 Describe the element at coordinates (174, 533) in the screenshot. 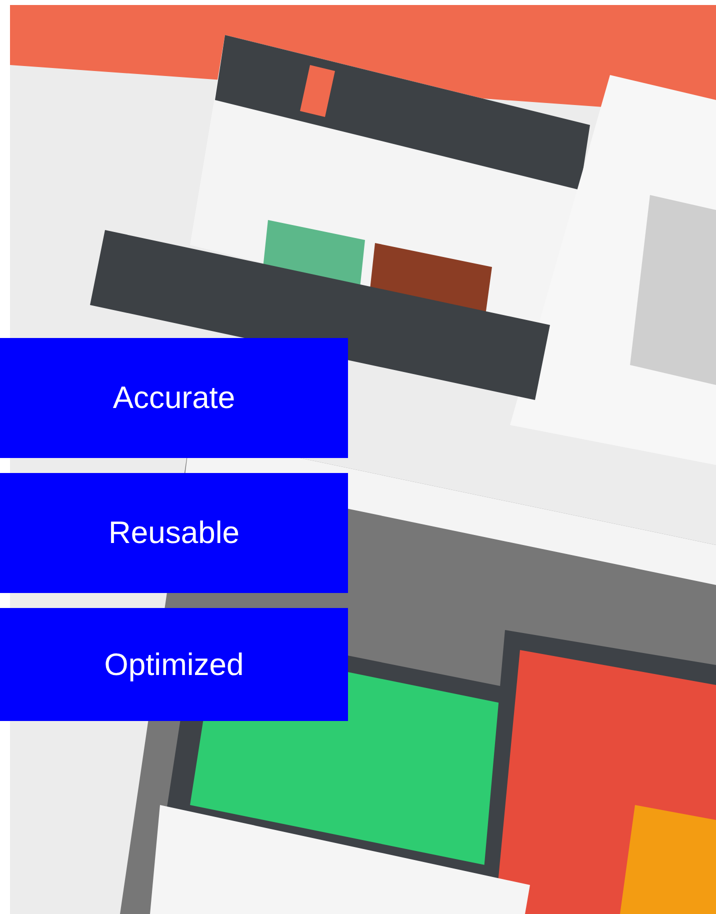

I see `feature-banner: Reusable` at that location.